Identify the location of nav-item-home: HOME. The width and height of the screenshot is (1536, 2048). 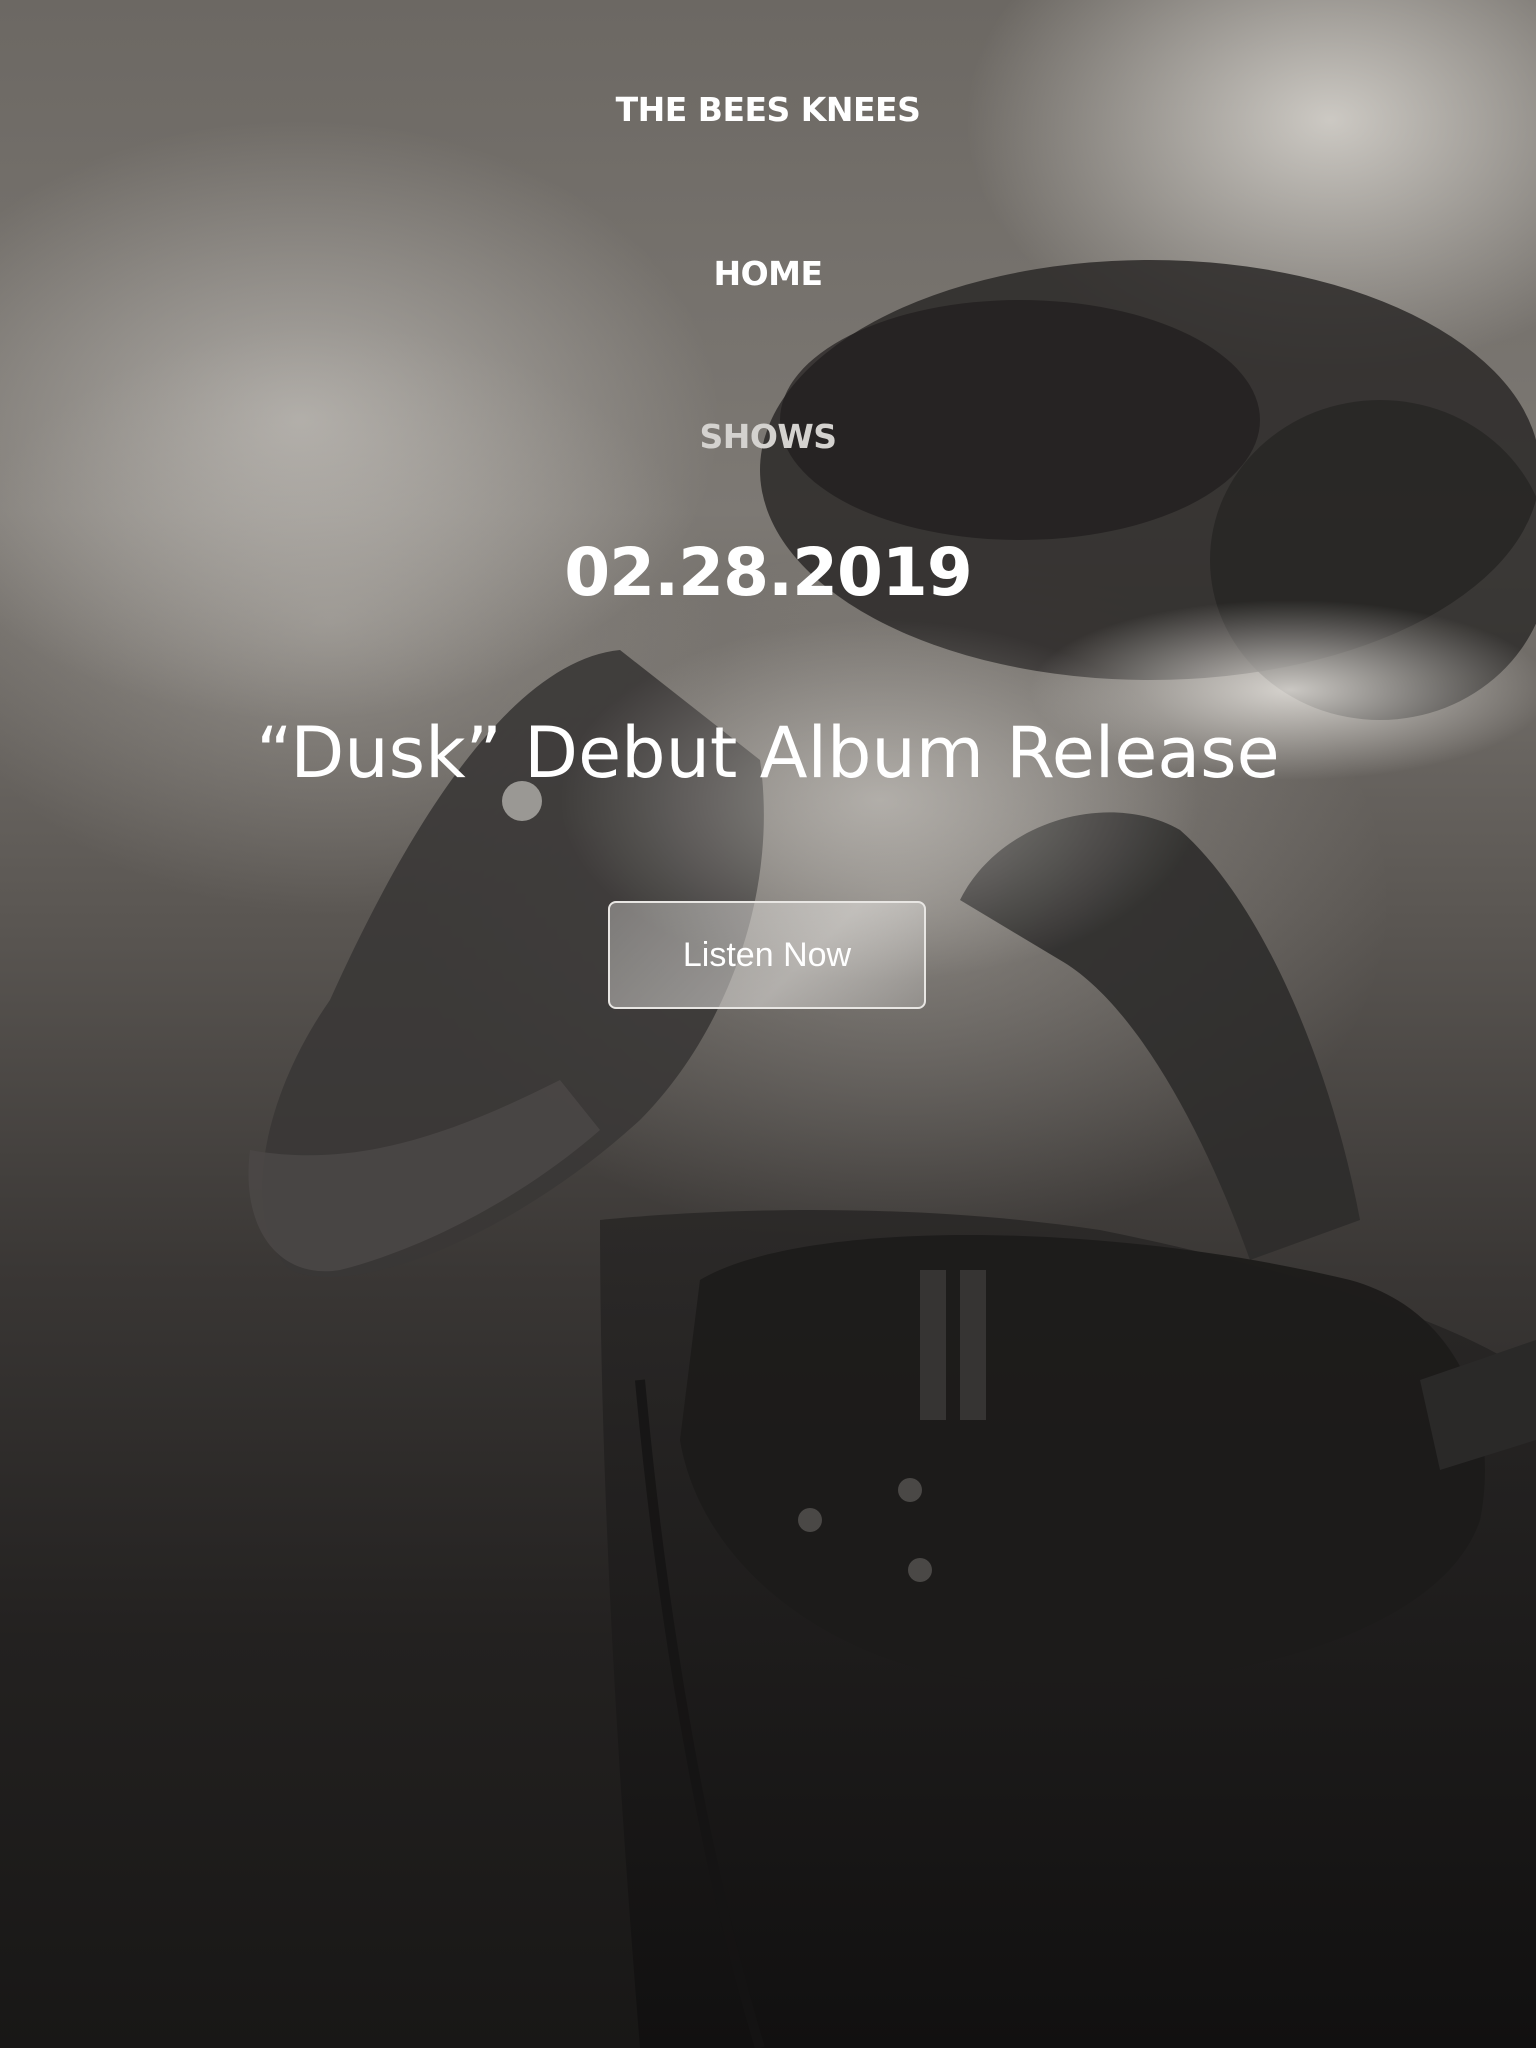
(768, 273).